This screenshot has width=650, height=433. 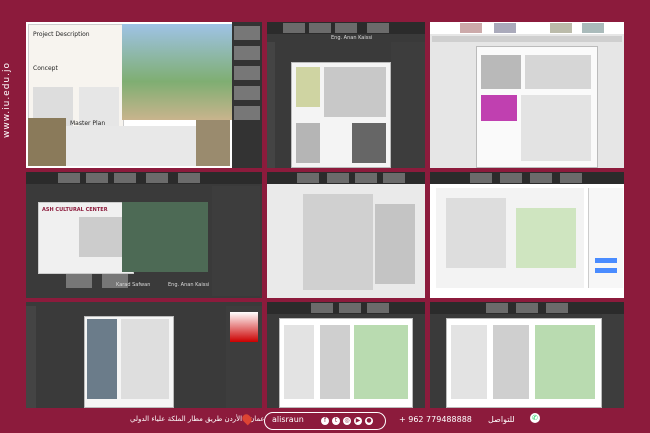 I want to click on color-picker, so click(x=244, y=327).